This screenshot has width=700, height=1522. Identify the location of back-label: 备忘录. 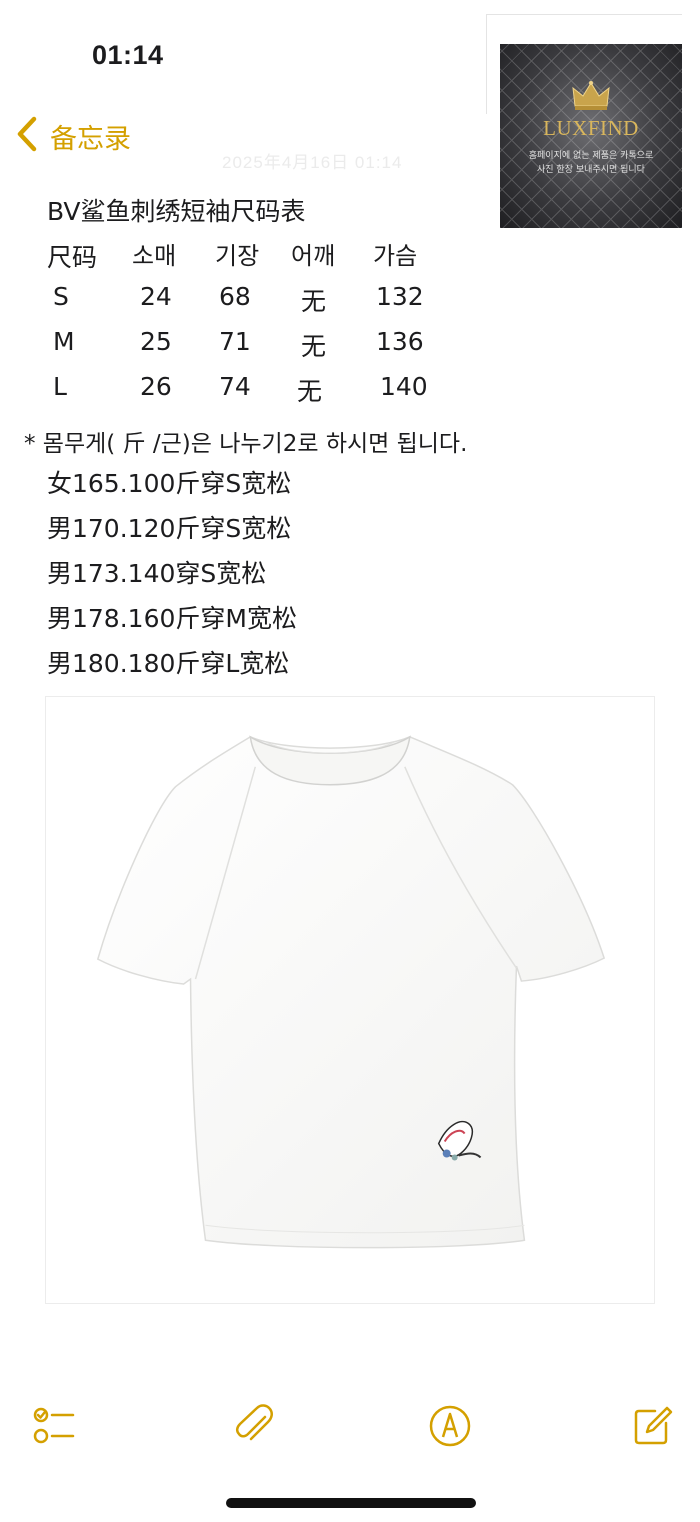
(90, 139).